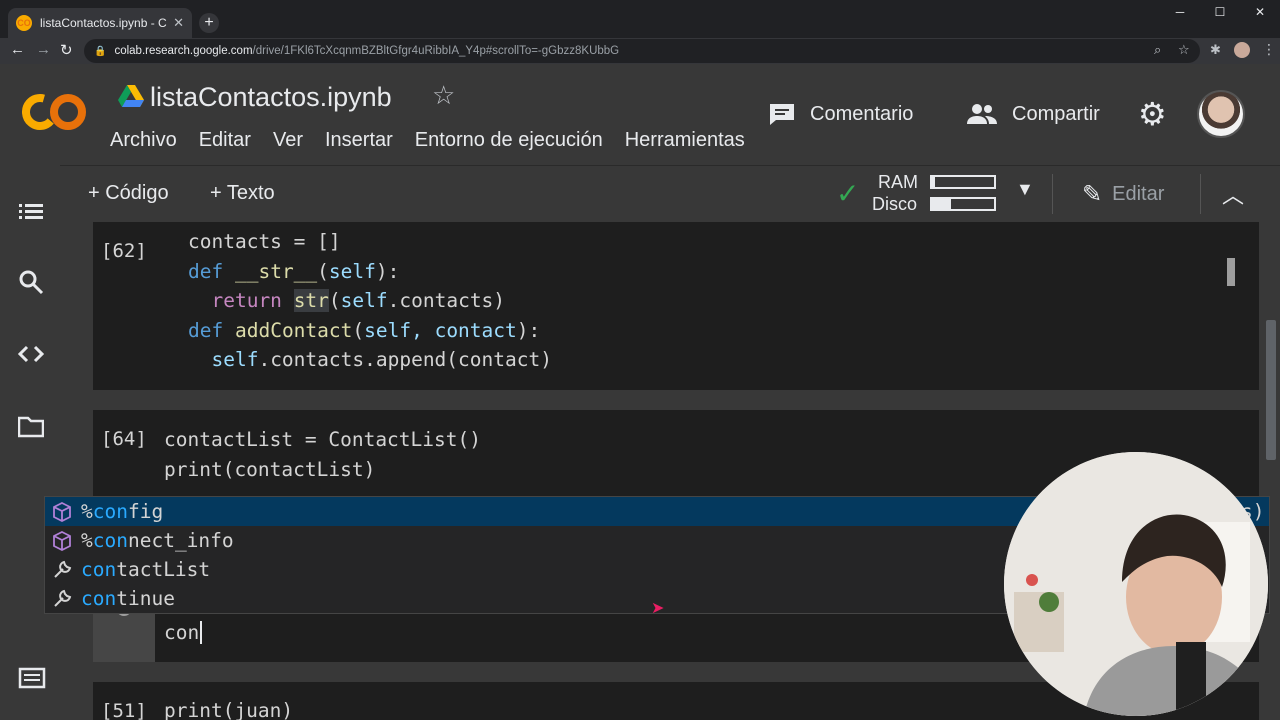 Image resolution: width=1280 pixels, height=720 pixels. What do you see at coordinates (1025, 189) in the screenshot?
I see `runtime-dropdown-icon: ▼` at bounding box center [1025, 189].